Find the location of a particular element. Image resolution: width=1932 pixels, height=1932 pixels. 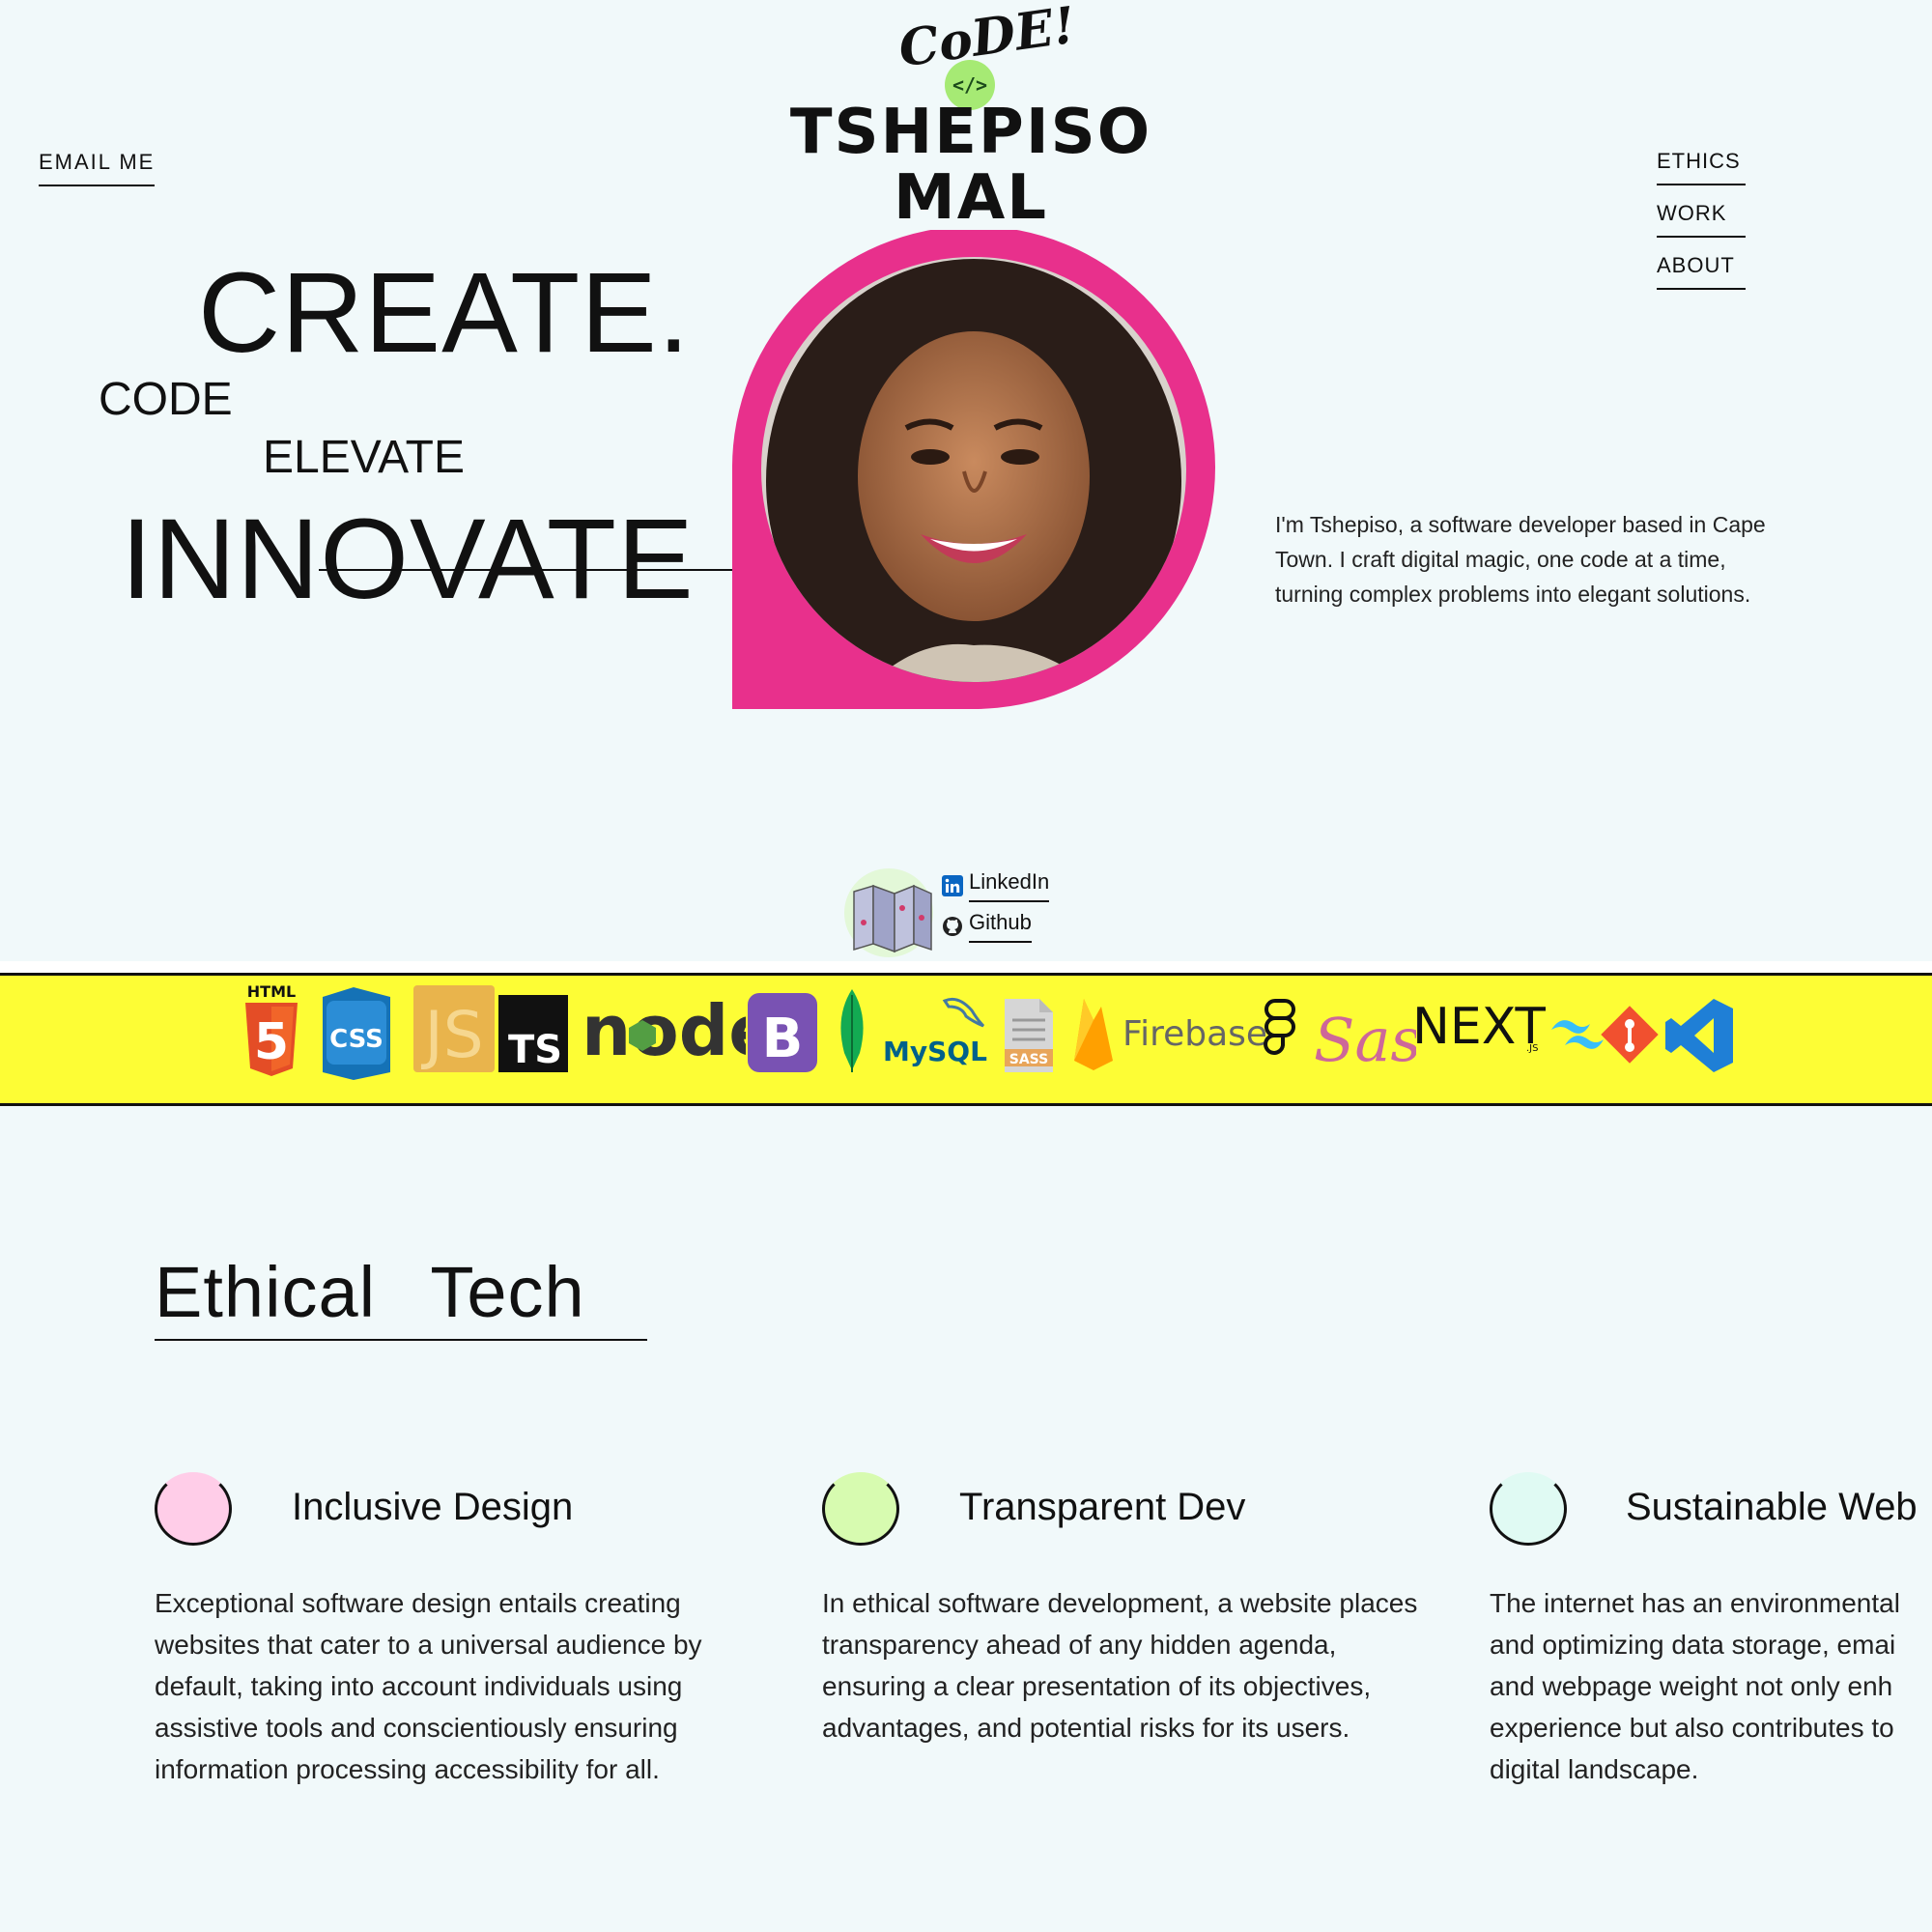

inclusive-design-icon is located at coordinates (193, 1509).